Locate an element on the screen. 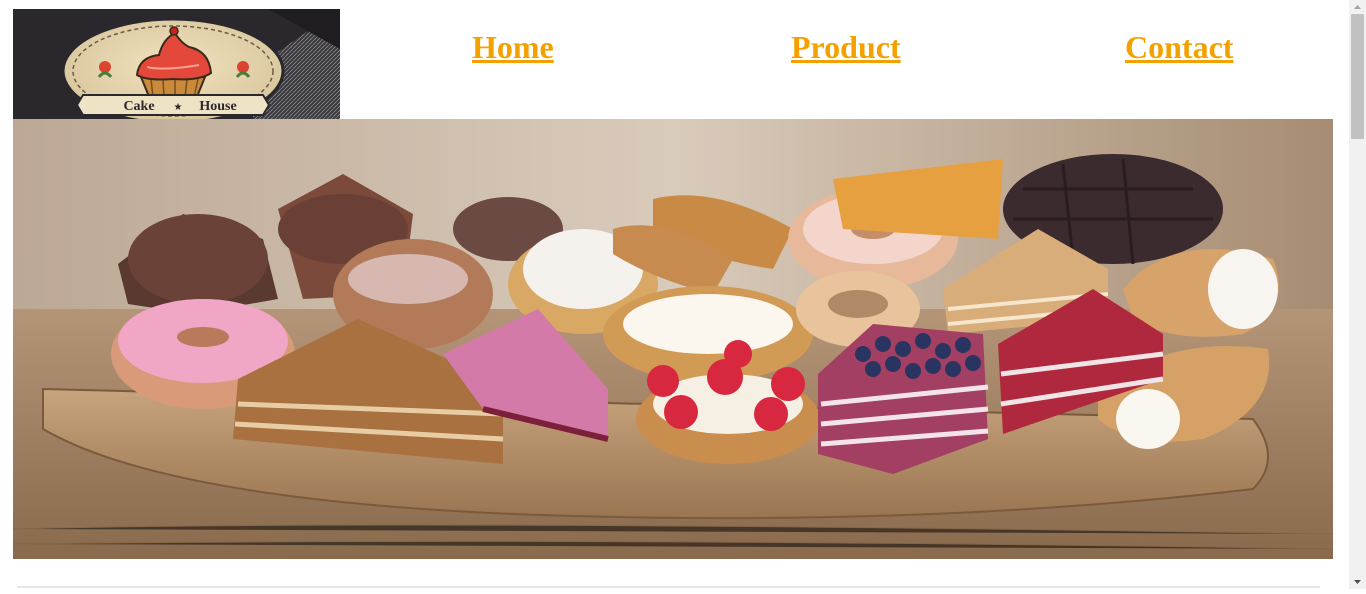 The image size is (1366, 594). nav-product-link: Product is located at coordinates (846, 47).